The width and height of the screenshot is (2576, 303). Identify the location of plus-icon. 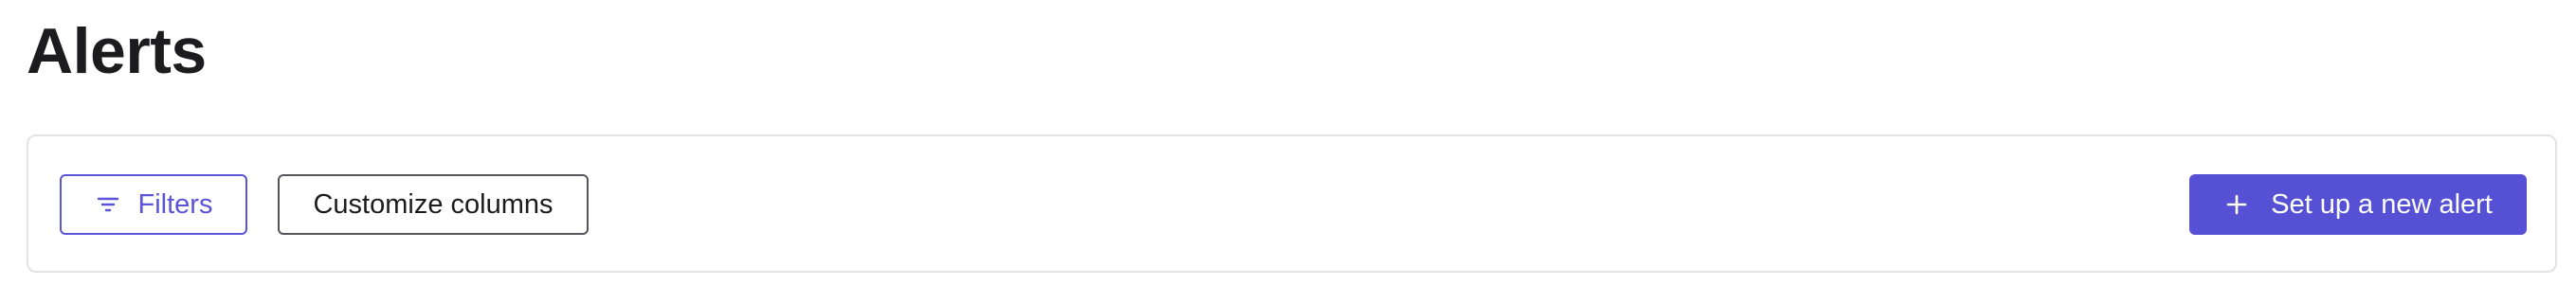
(2236, 204).